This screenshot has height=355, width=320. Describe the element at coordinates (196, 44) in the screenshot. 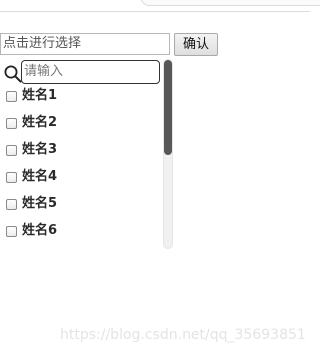

I see `confirm-button: 确认` at that location.